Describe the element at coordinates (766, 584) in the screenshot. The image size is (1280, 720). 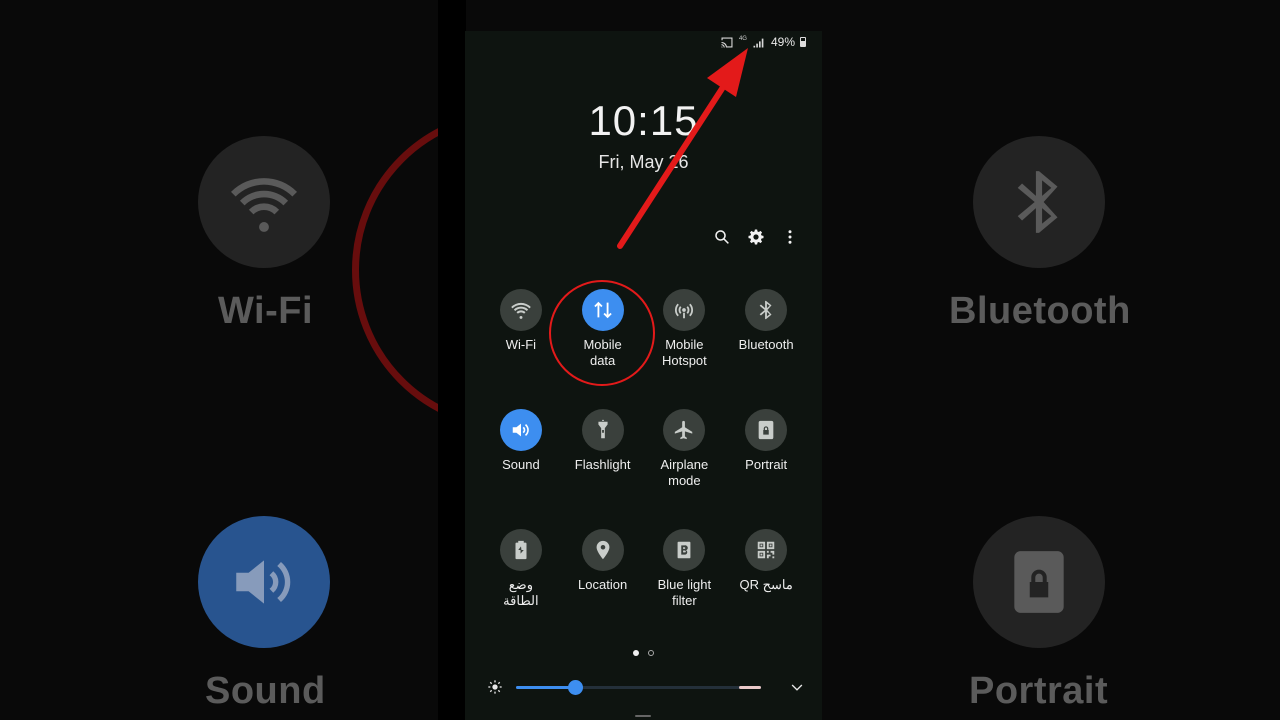
I see `tile-qr-scanner-label: QR ماسح` at that location.